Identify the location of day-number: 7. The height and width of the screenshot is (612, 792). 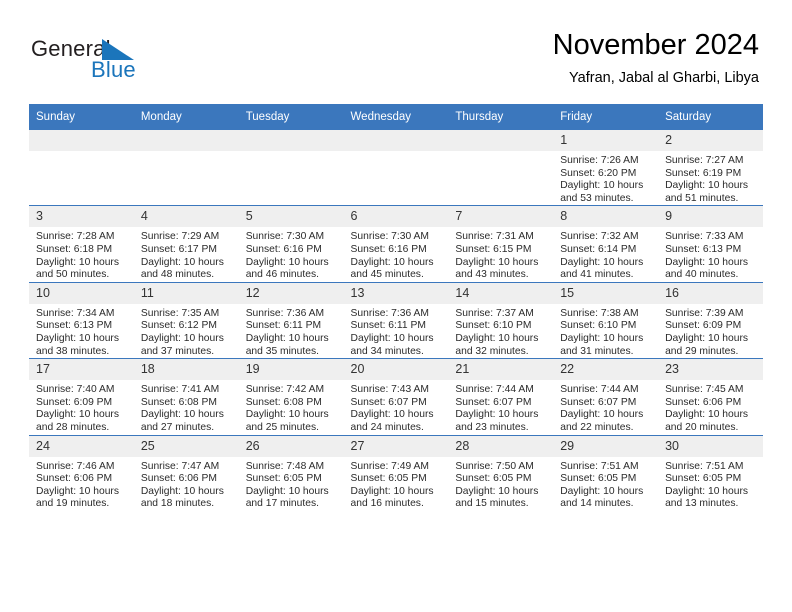
(501, 217).